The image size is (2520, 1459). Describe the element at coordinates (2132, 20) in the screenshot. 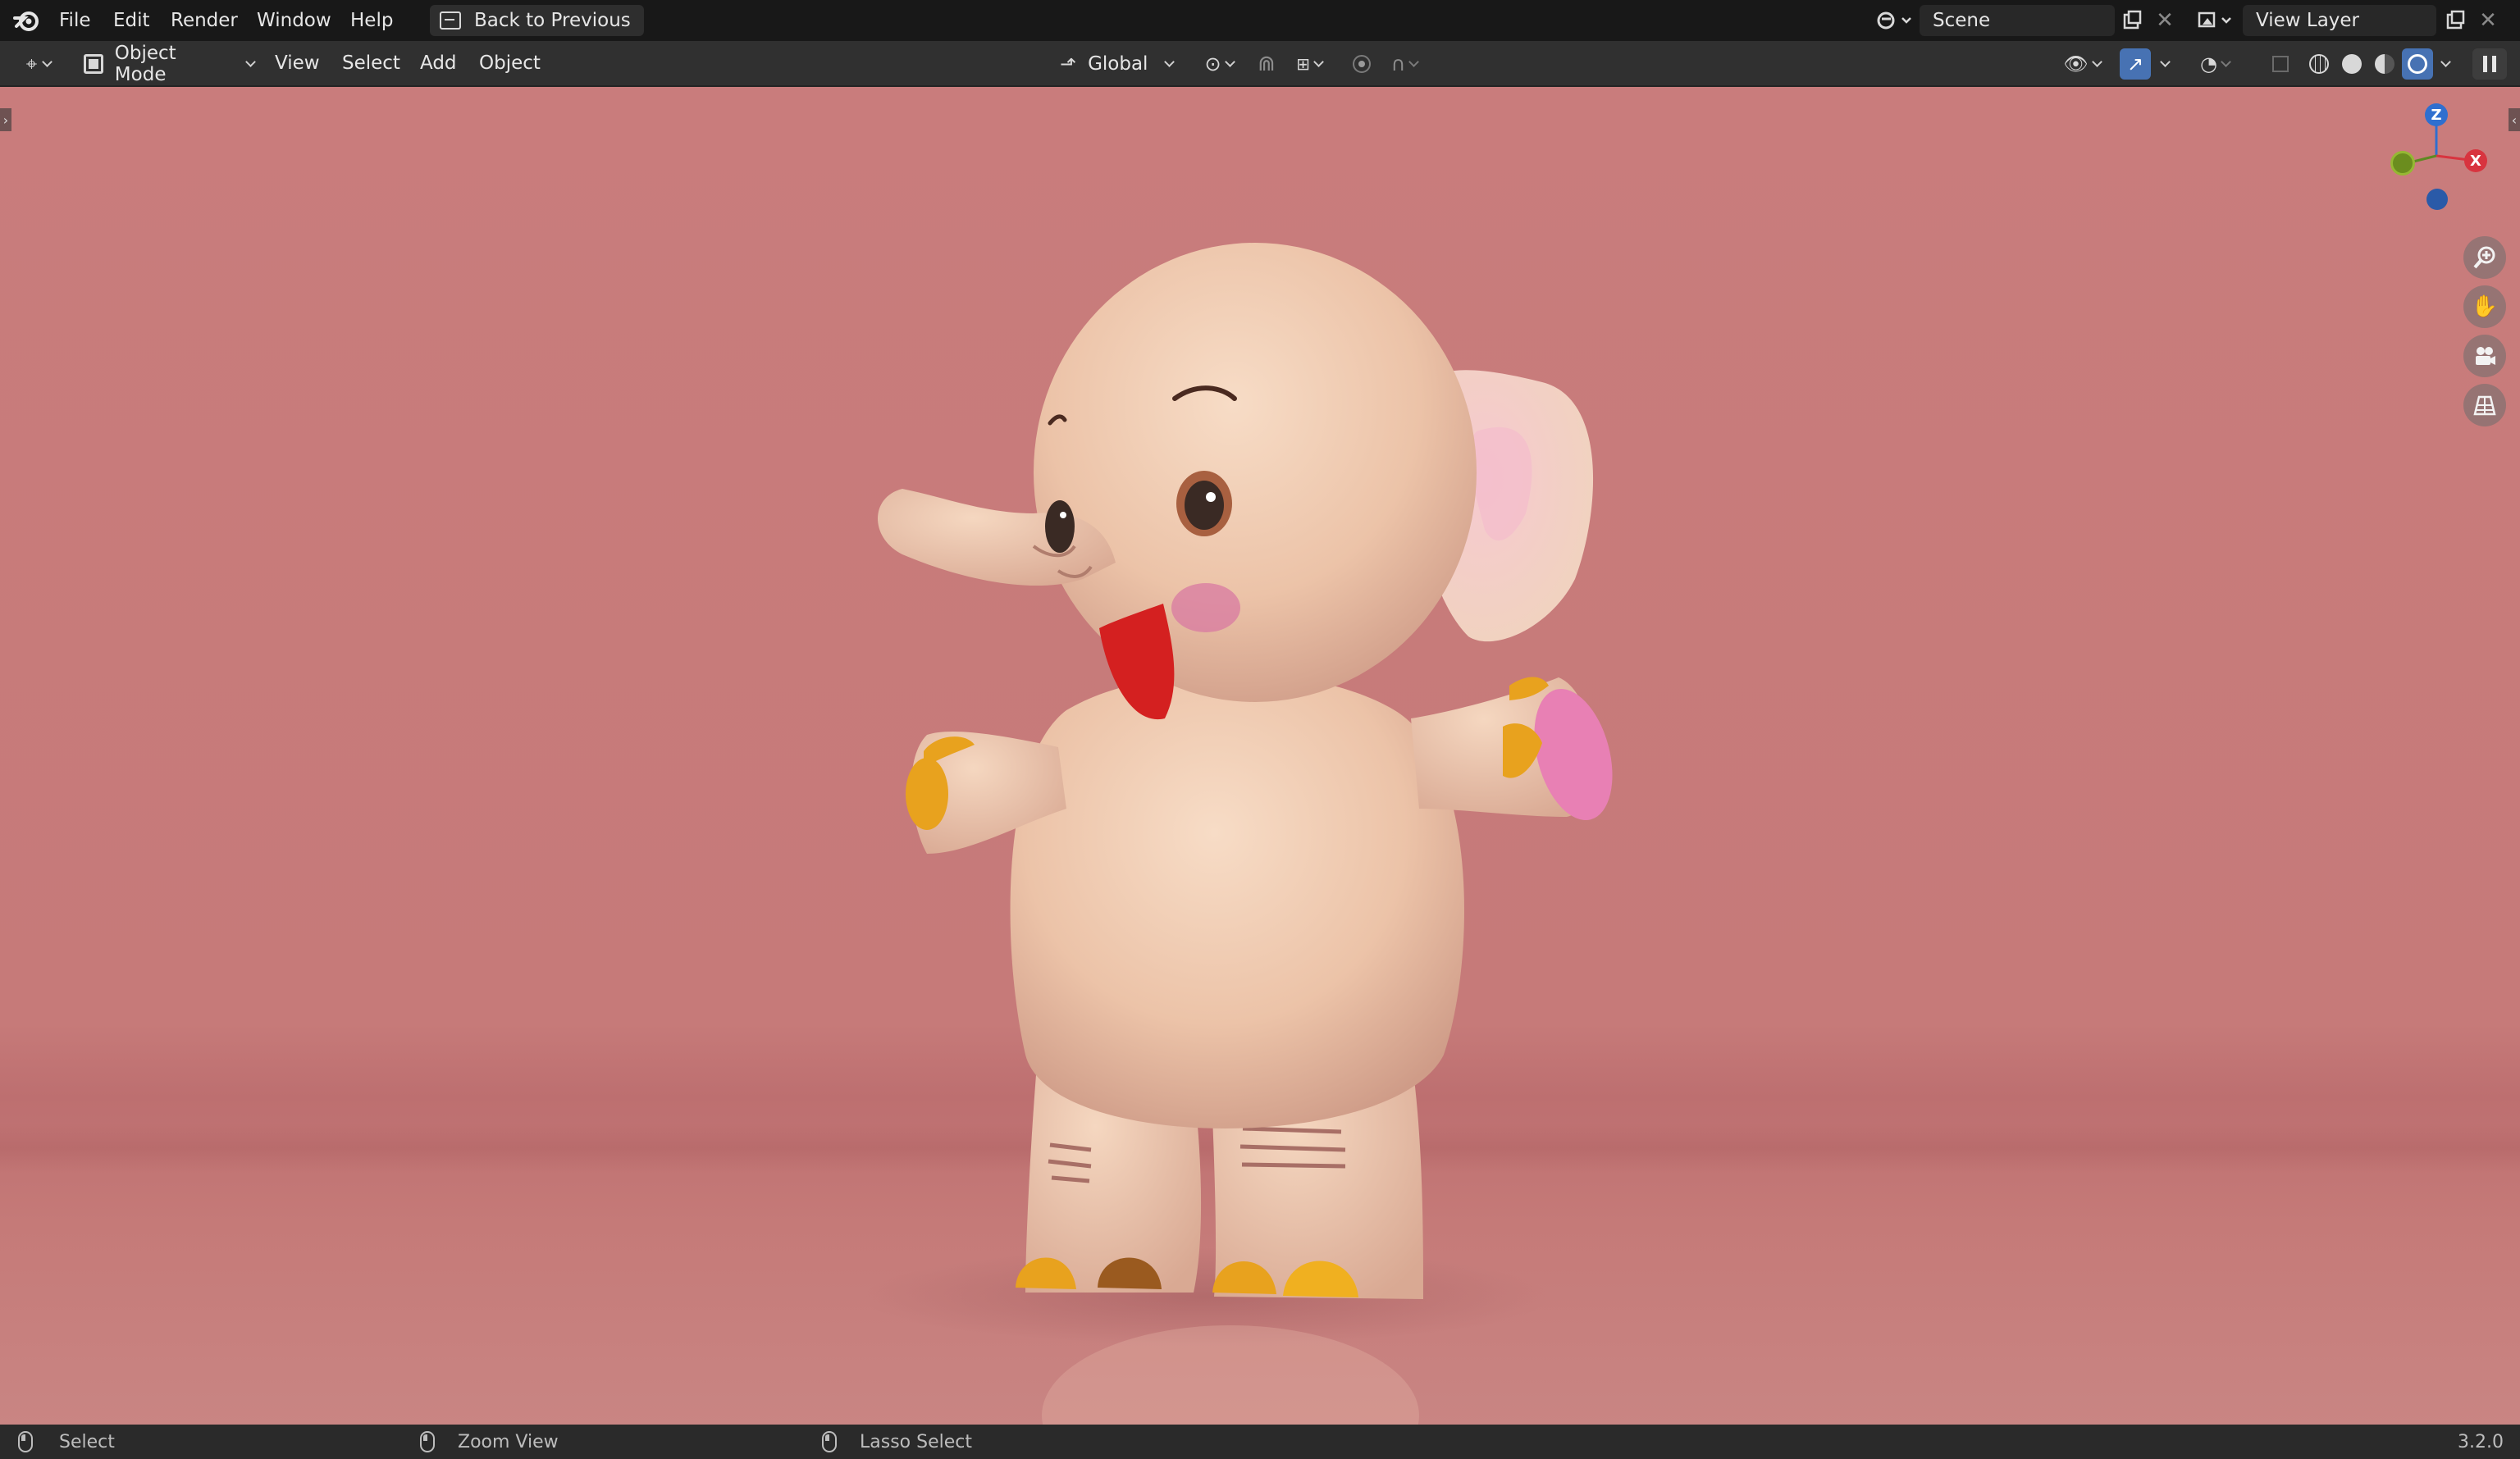

I see `scene-duplicate-icon` at that location.